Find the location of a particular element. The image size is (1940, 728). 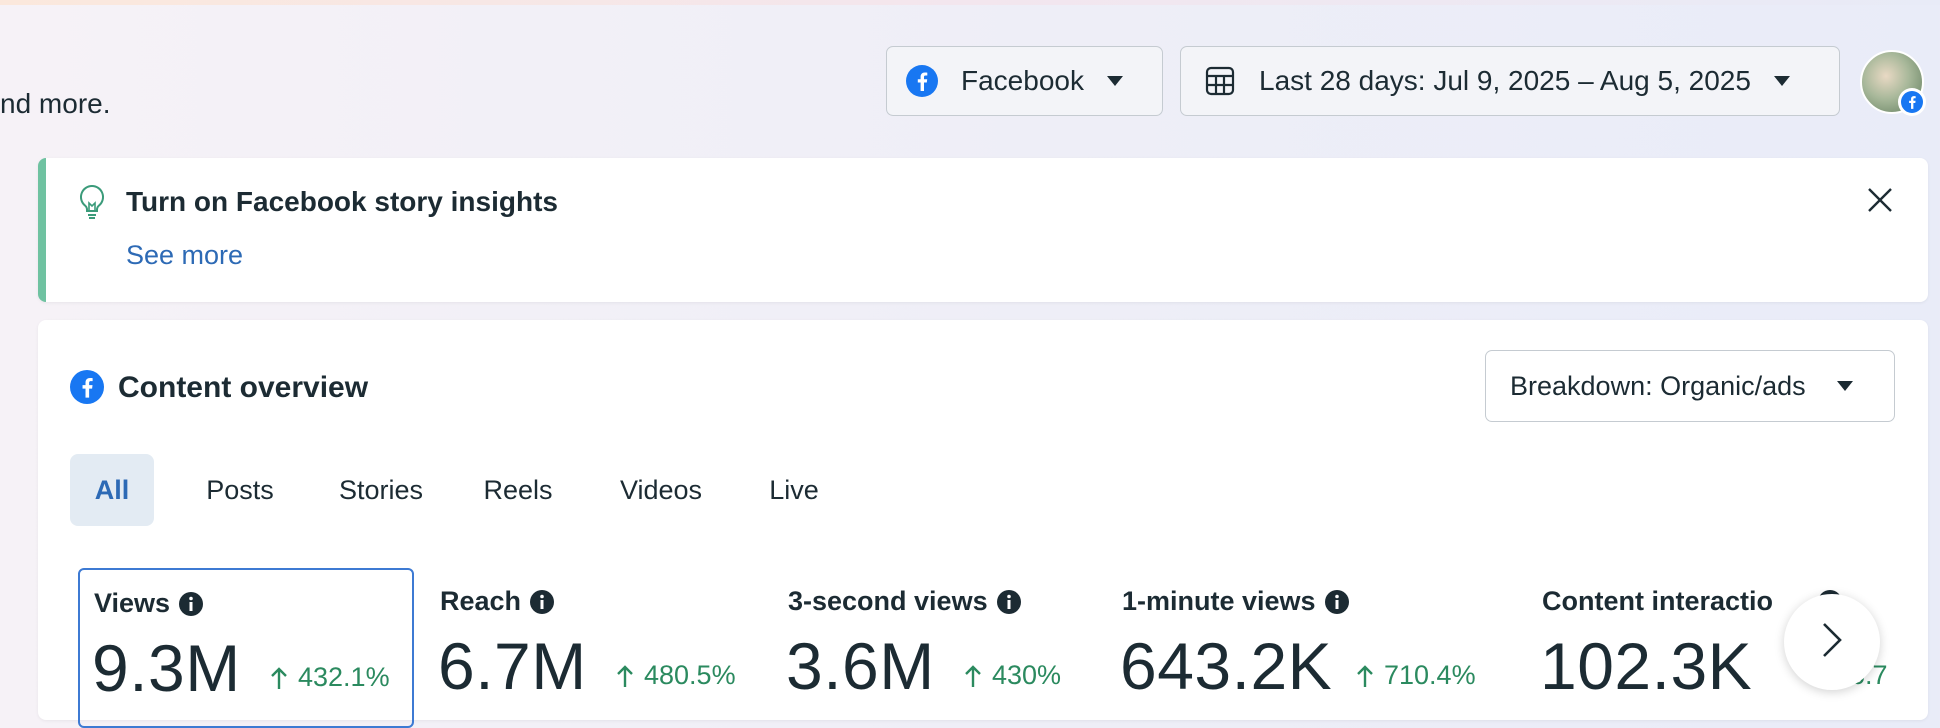

date-range-dropdown: Last 28 days: Jul 9, 2025 – Aug 5, 2025 is located at coordinates (1510, 81).